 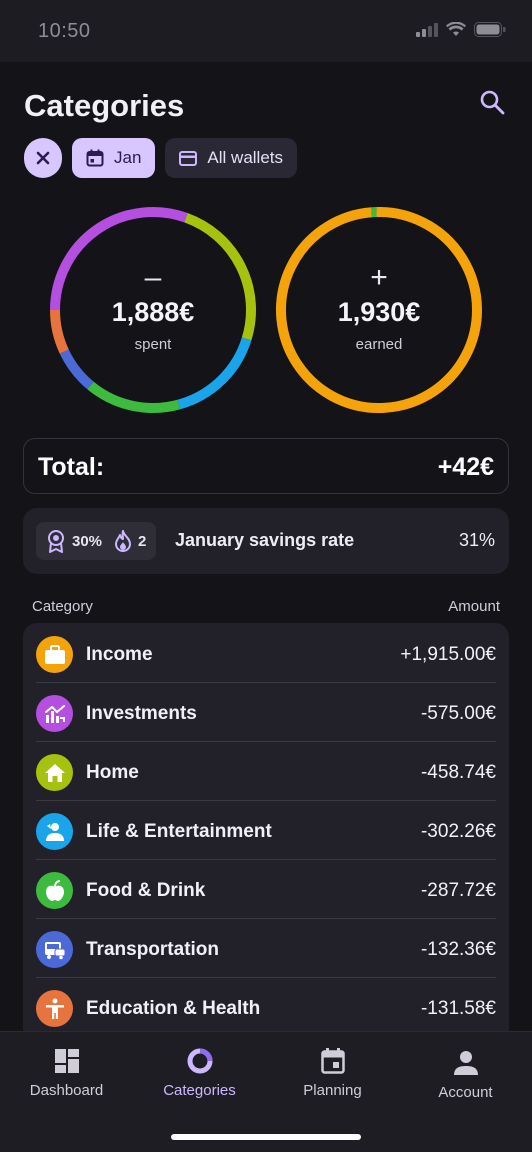 I want to click on total-card: Total: +42€, so click(x=266, y=466).